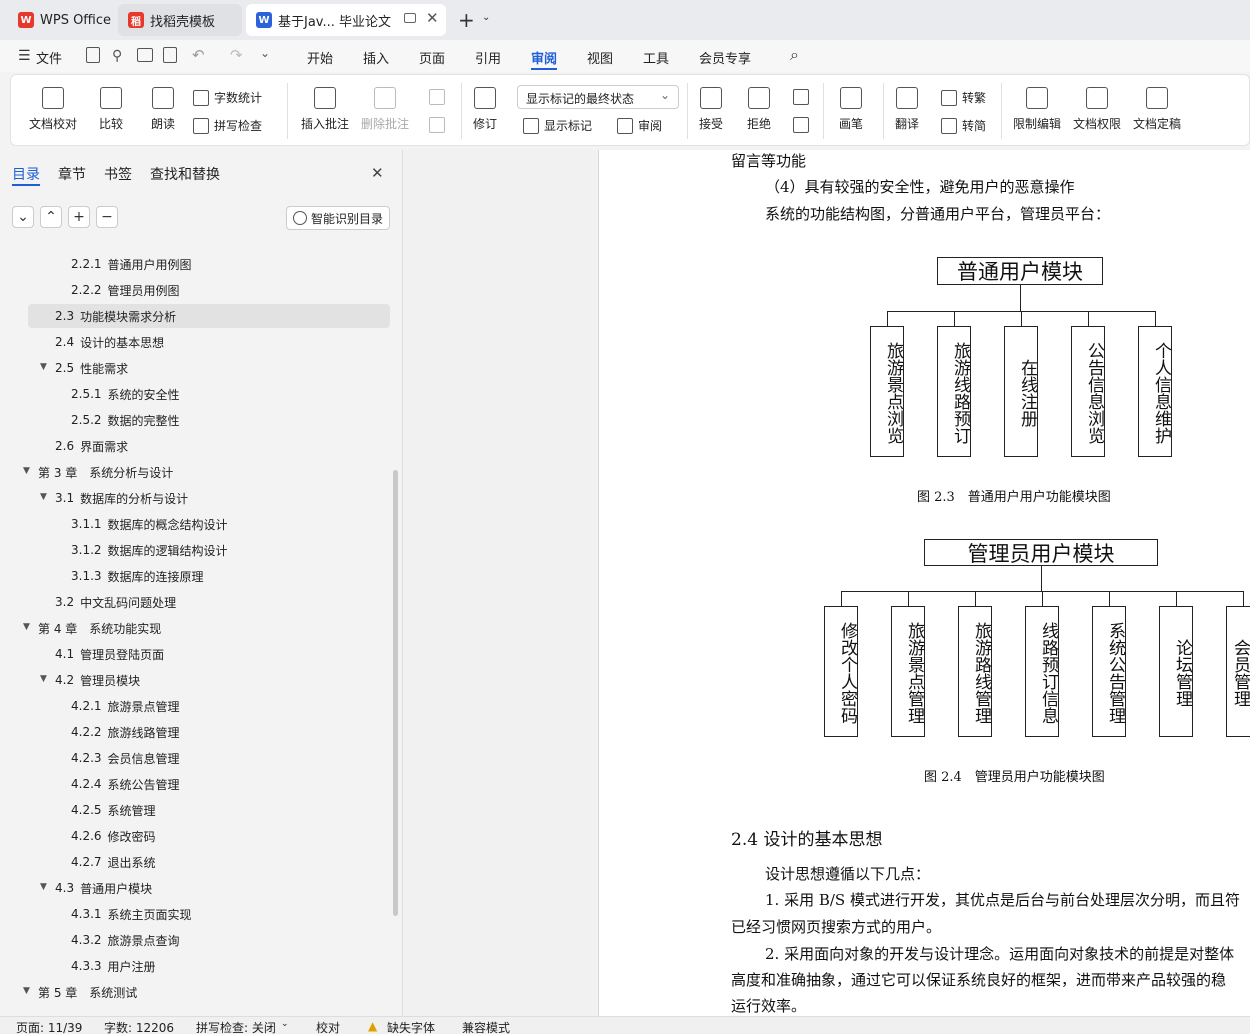 The width and height of the screenshot is (1250, 1034). What do you see at coordinates (98, 472) in the screenshot?
I see `toc-item: ▼ 第 3 章系统分析与设计` at bounding box center [98, 472].